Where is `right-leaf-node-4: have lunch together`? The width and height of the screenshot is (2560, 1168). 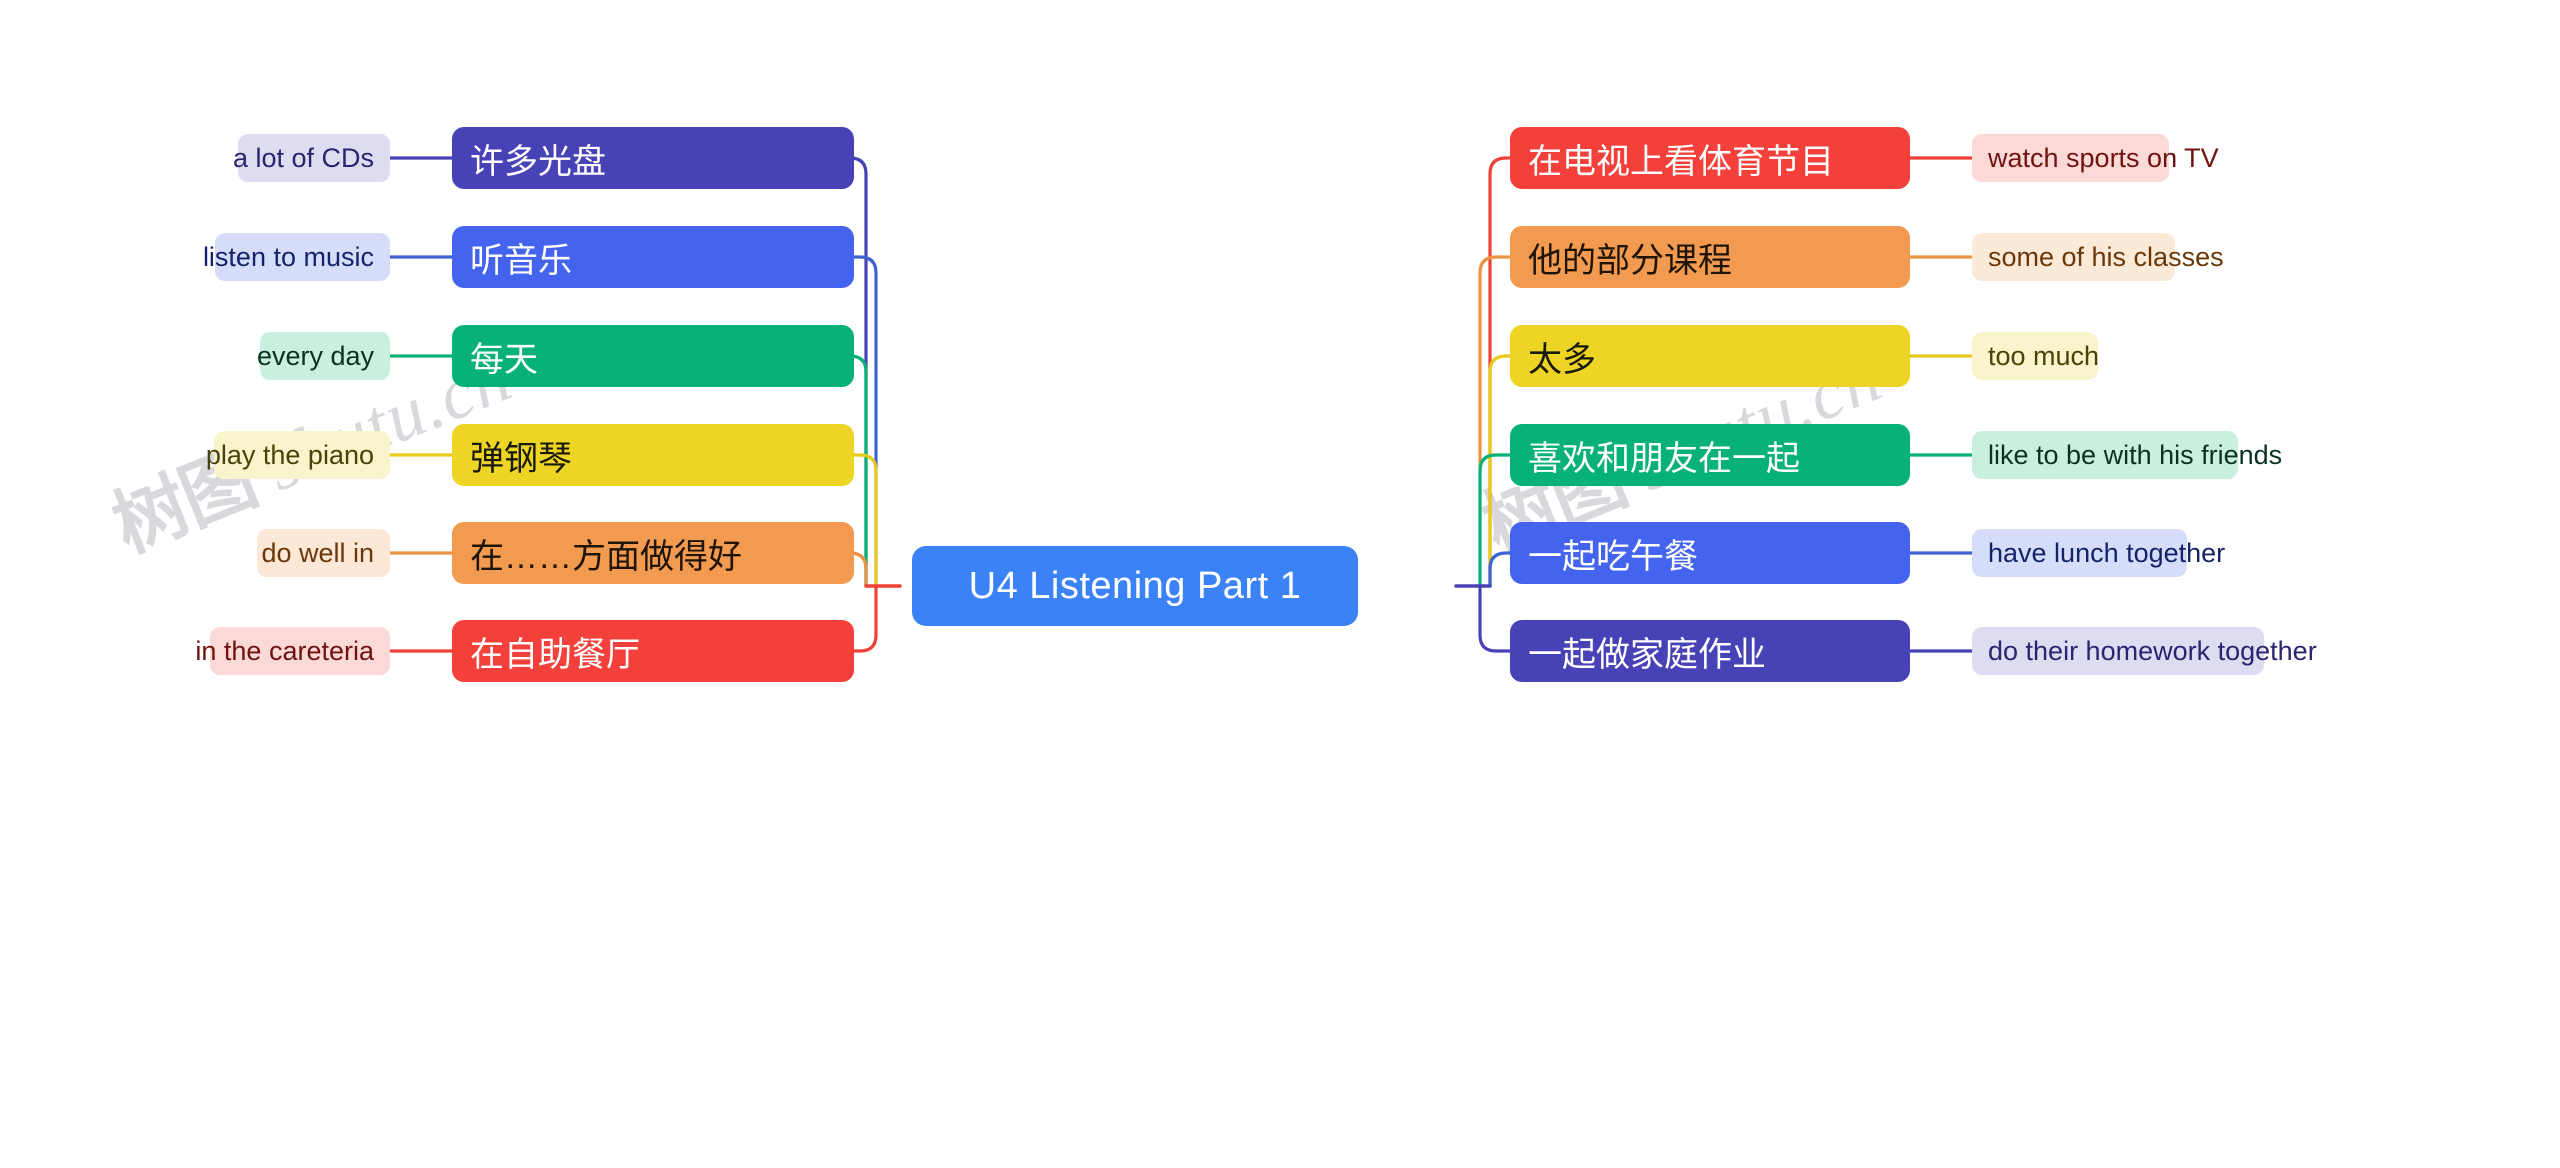 right-leaf-node-4: have lunch together is located at coordinates (2098, 553).